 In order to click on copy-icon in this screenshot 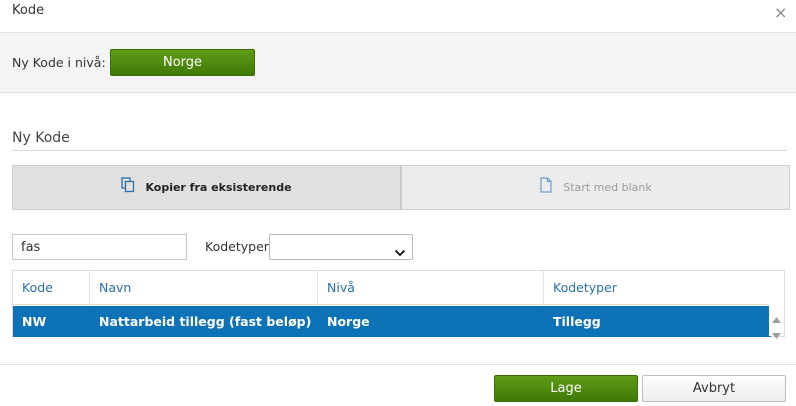, I will do `click(128, 184)`.